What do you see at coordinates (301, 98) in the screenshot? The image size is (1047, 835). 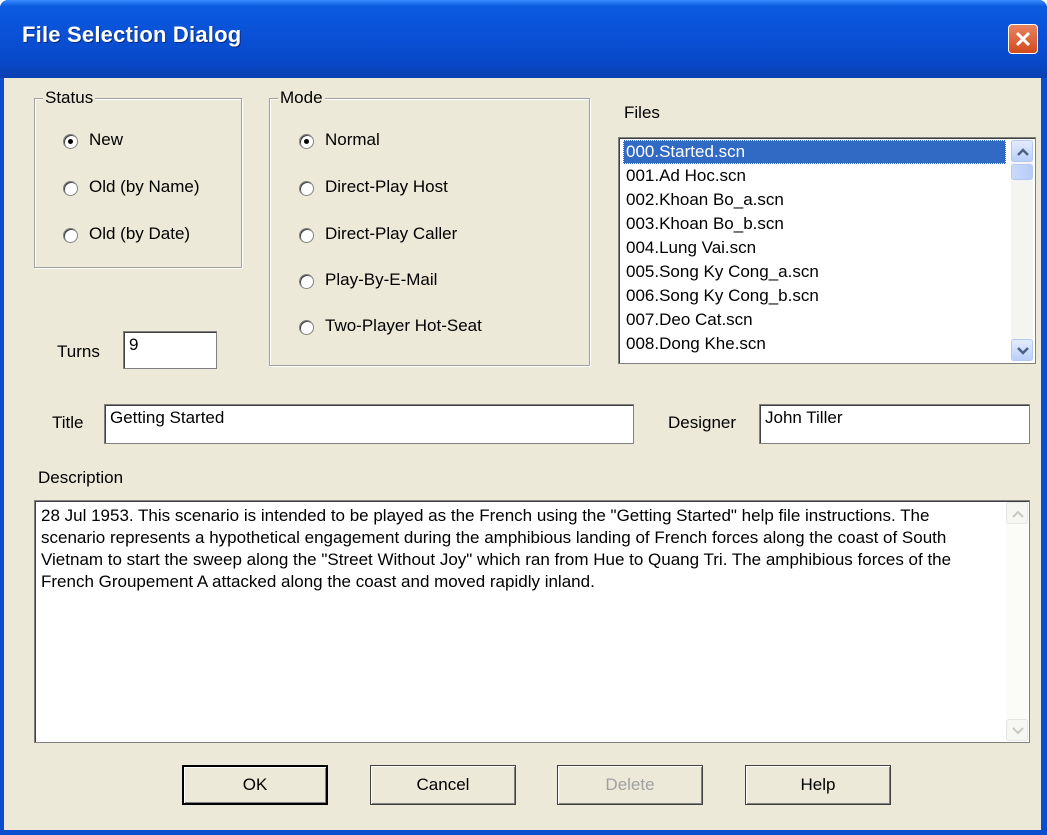 I see `mode-group-caption: Mode` at bounding box center [301, 98].